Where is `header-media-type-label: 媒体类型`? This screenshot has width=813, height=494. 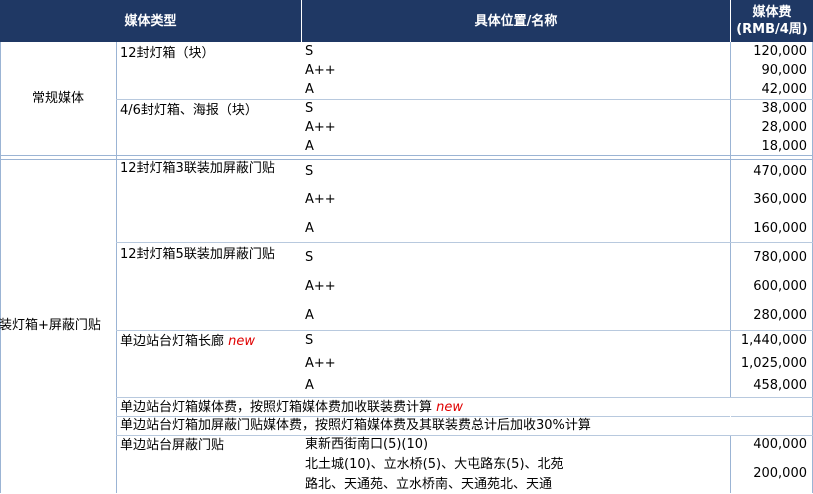 header-media-type-label: 媒体类型 is located at coordinates (150, 21).